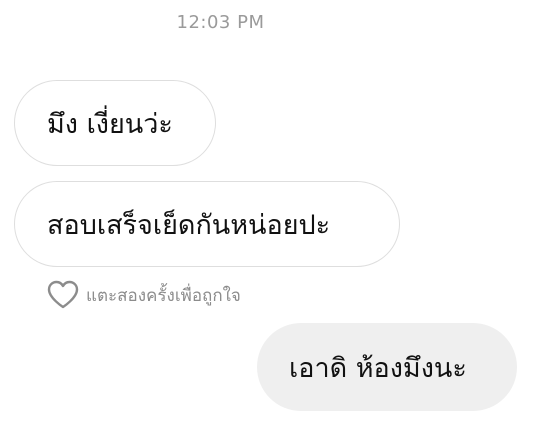  Describe the element at coordinates (189, 225) in the screenshot. I see `message-text: สอบเสร็จเย็ดกันหน่อยปะ` at that location.